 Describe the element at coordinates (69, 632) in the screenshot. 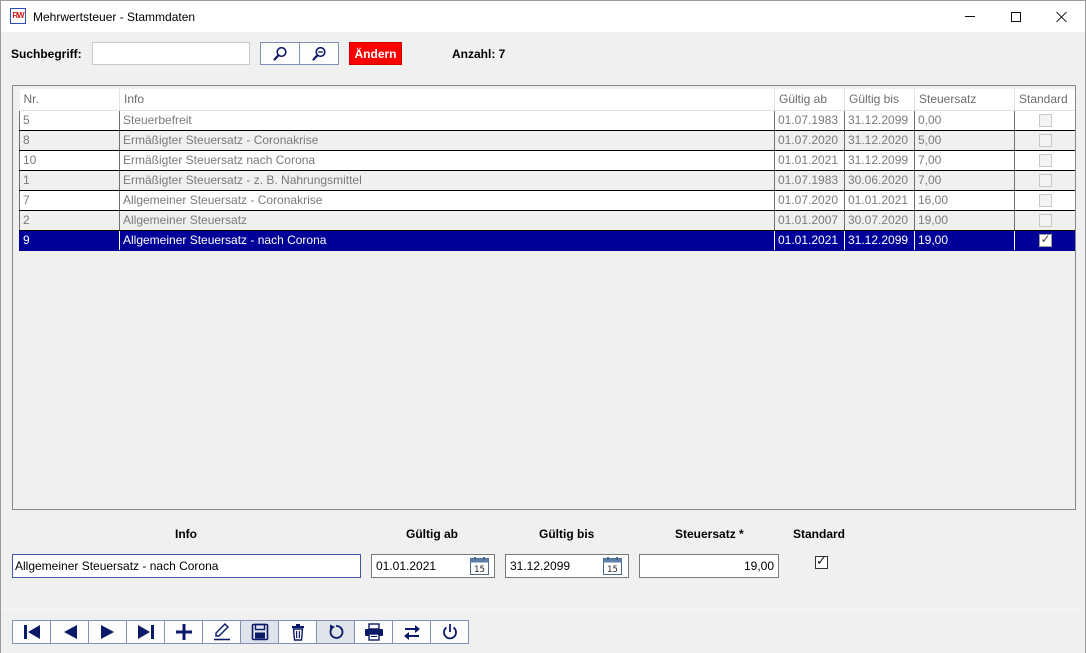

I see `previous-record-button` at that location.